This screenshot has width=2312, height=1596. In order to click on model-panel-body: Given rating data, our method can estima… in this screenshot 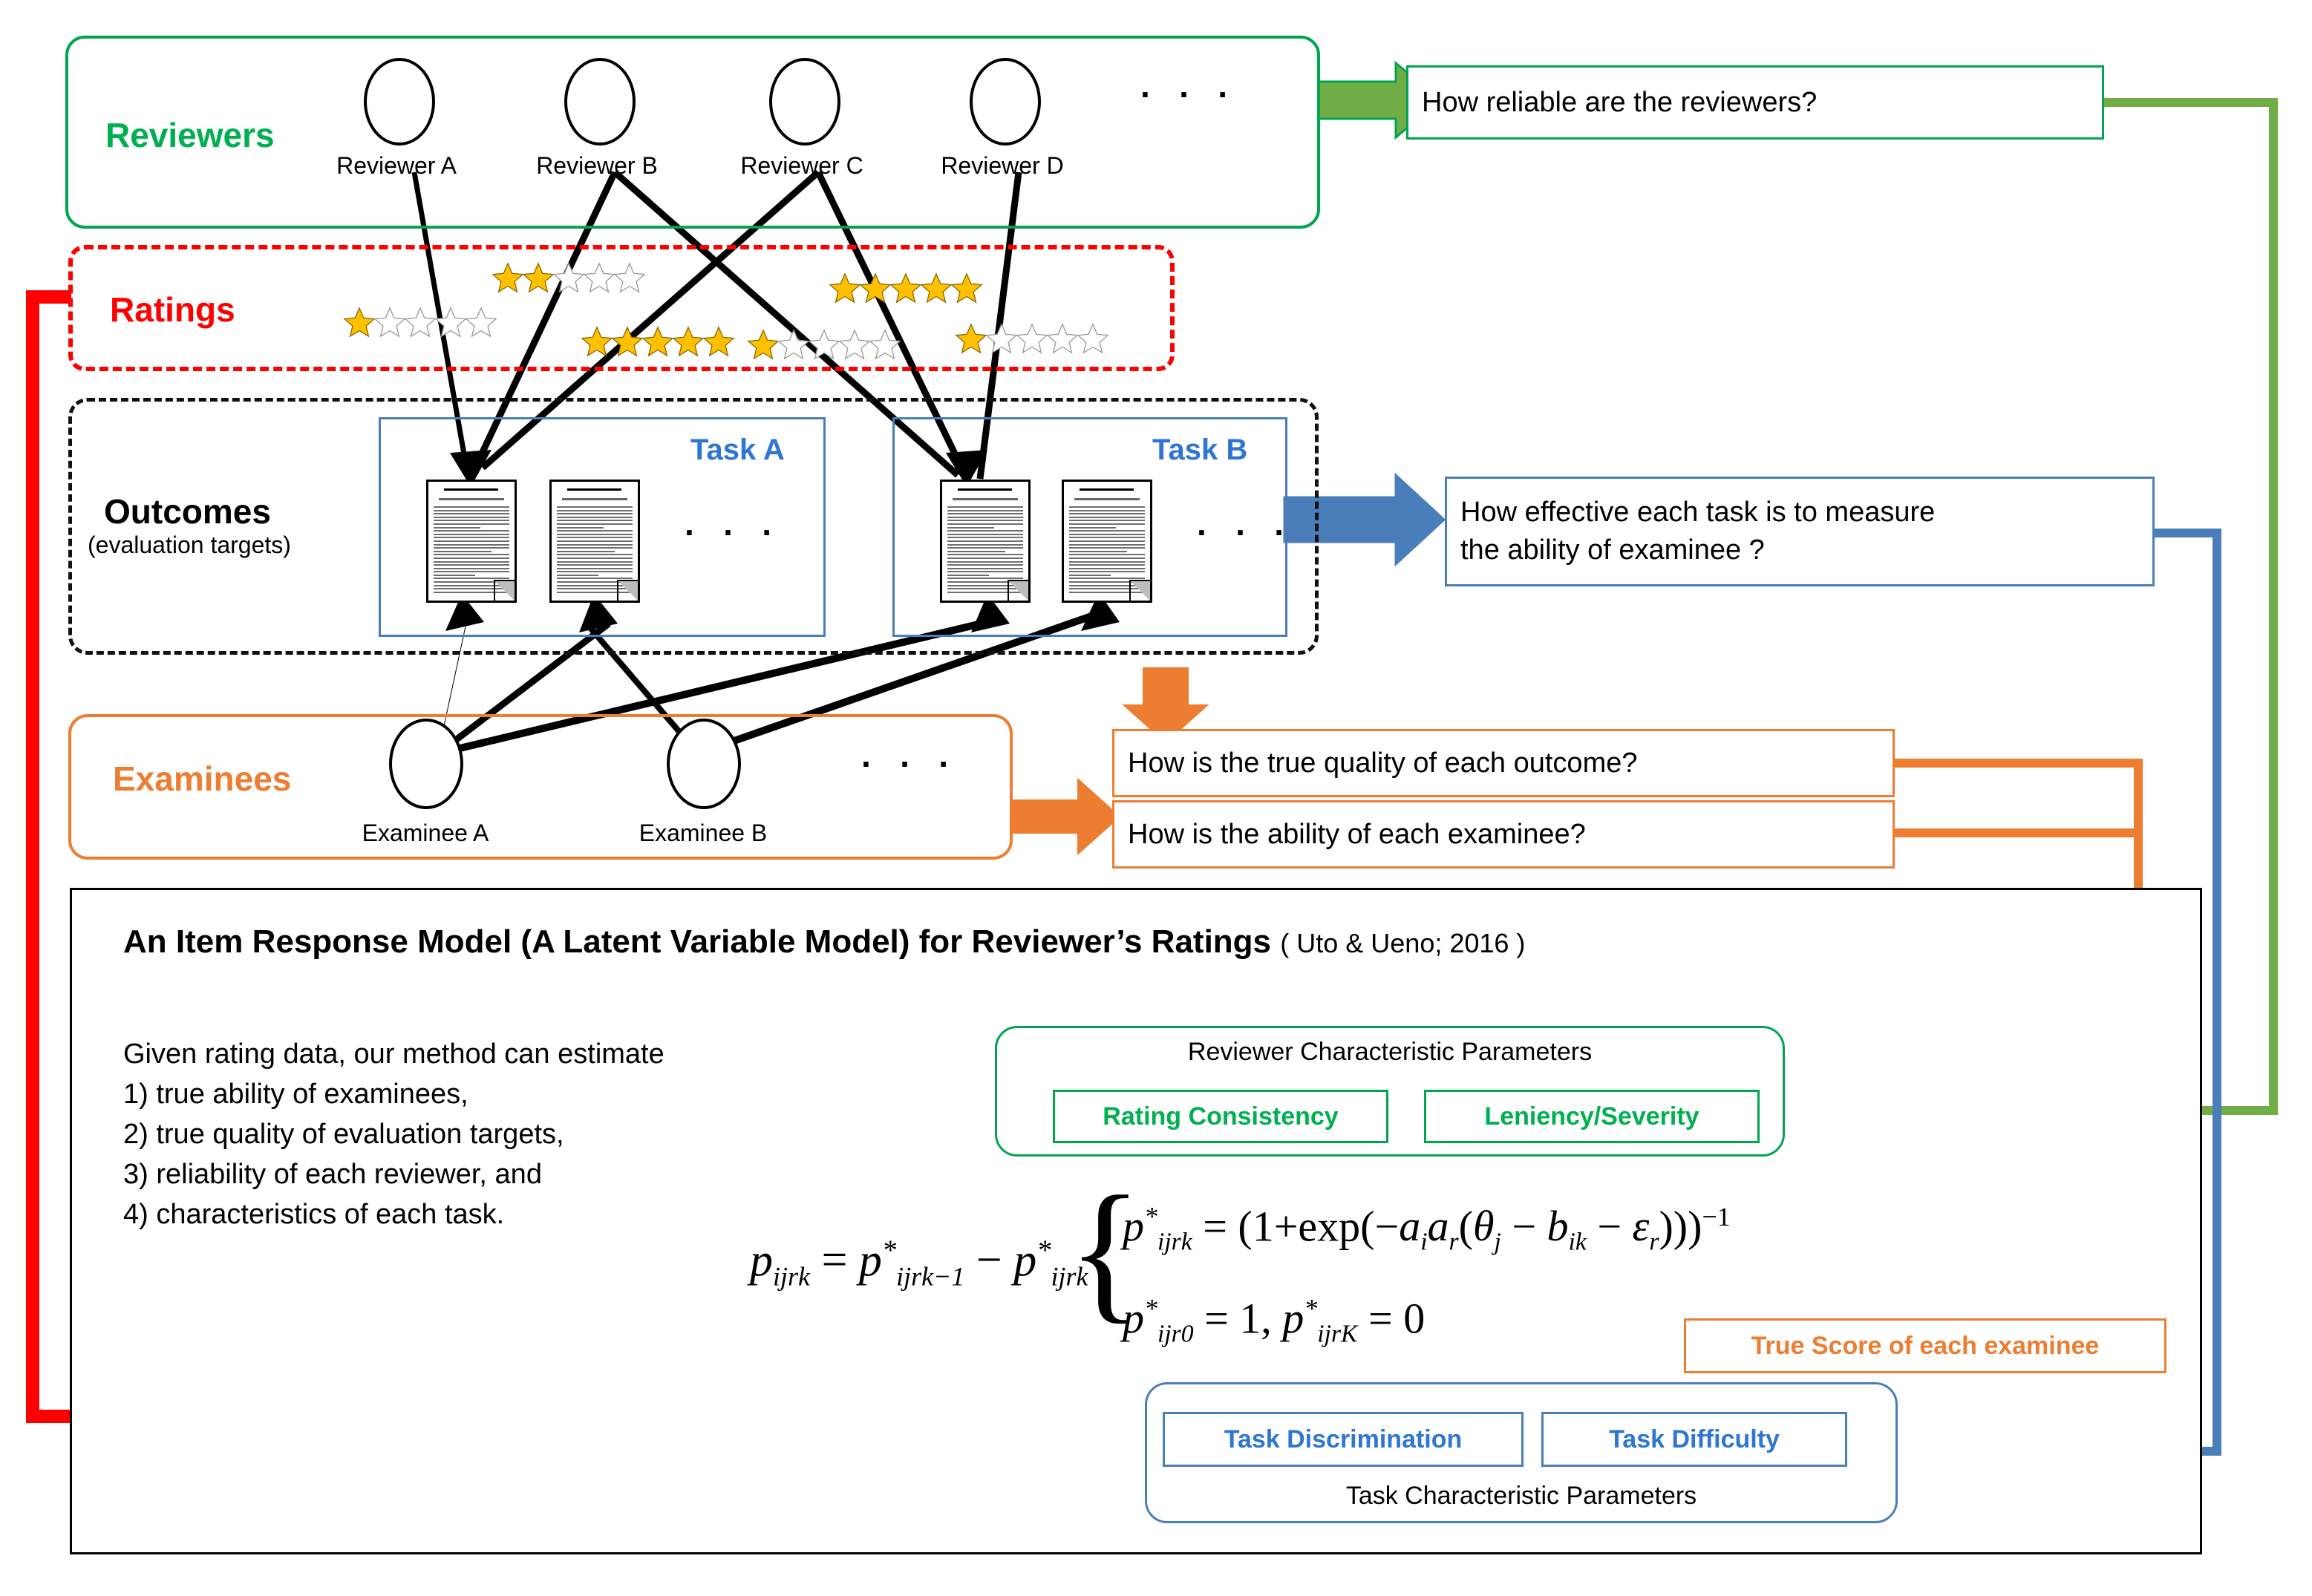, I will do `click(393, 1135)`.